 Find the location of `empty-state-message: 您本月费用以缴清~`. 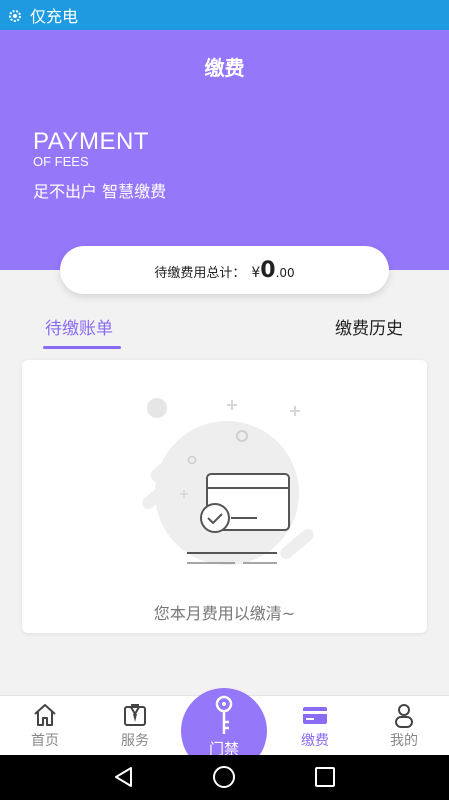

empty-state-message: 您本月费用以缴清~ is located at coordinates (224, 613).